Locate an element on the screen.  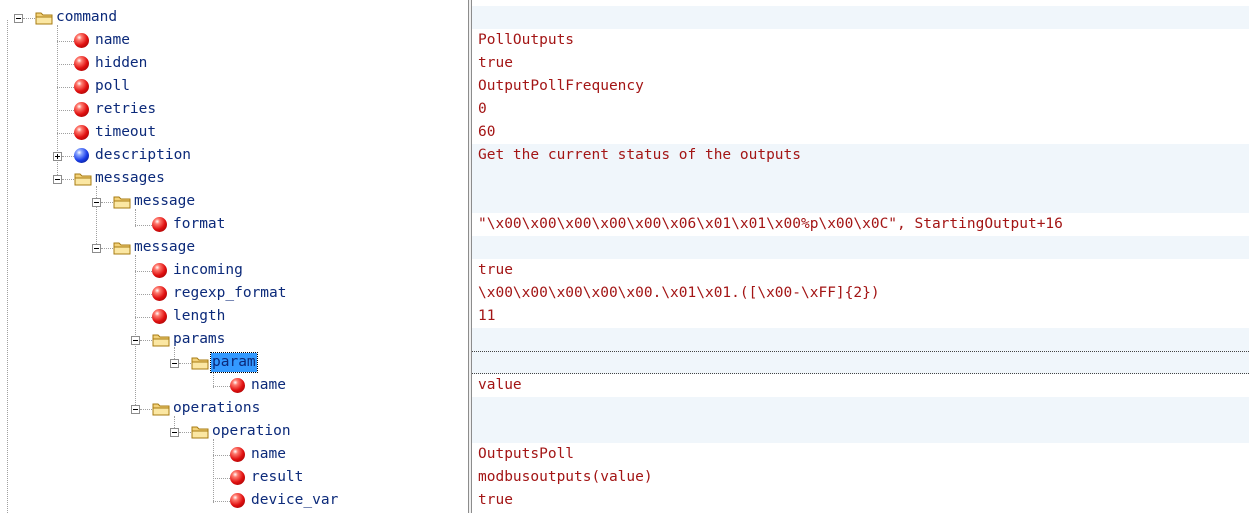
tree-node-label: device_var is located at coordinates (294, 500).